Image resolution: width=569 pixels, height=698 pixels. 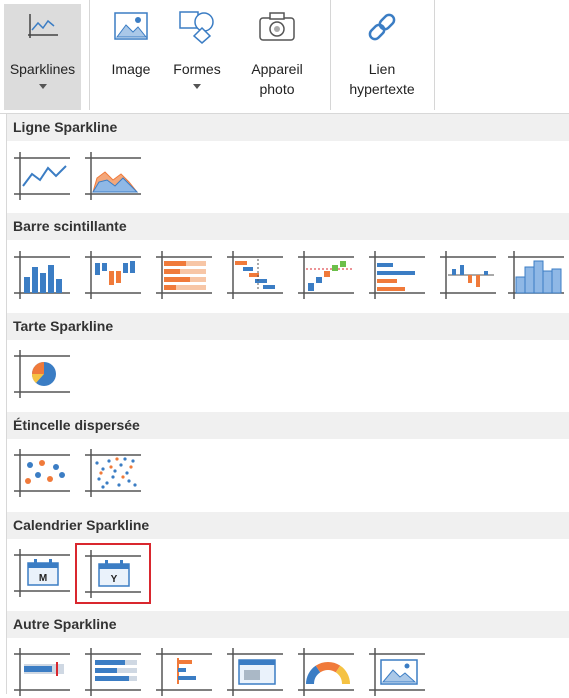 I want to click on picture-sparkline-icon, so click(x=397, y=672).